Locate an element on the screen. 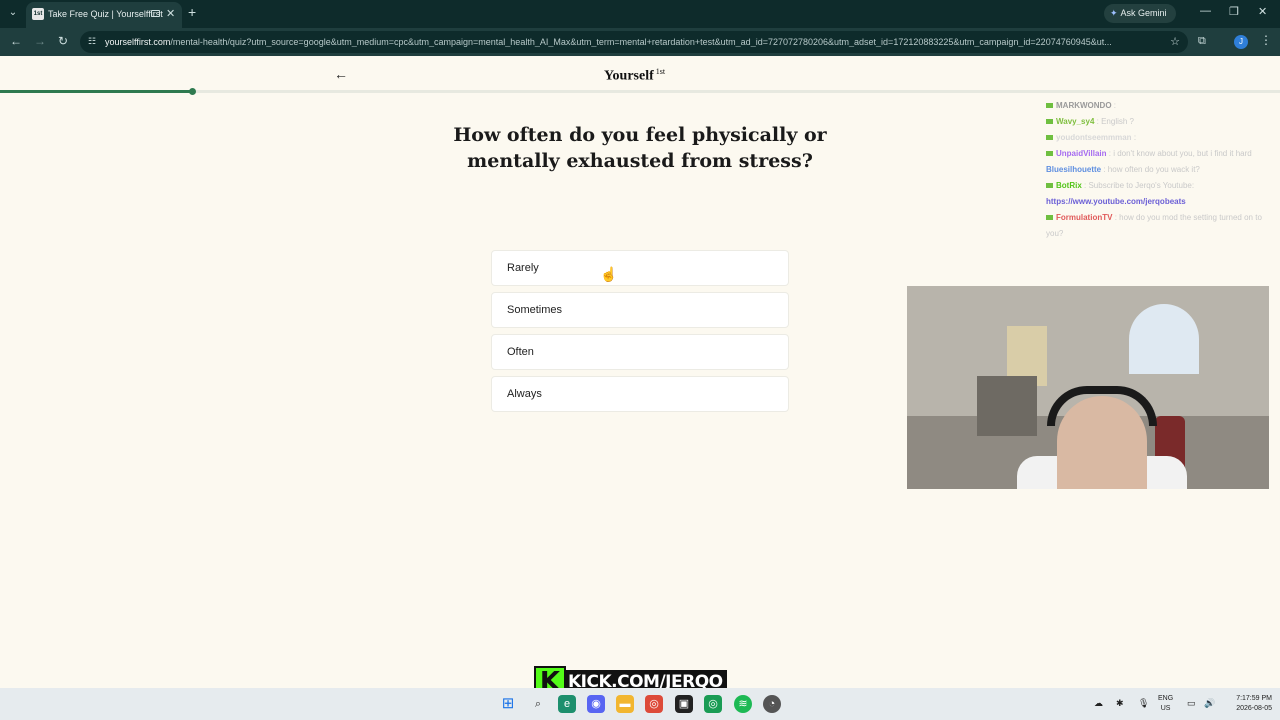 The width and height of the screenshot is (1280, 720). discord-icon: ◉ is located at coordinates (596, 704).